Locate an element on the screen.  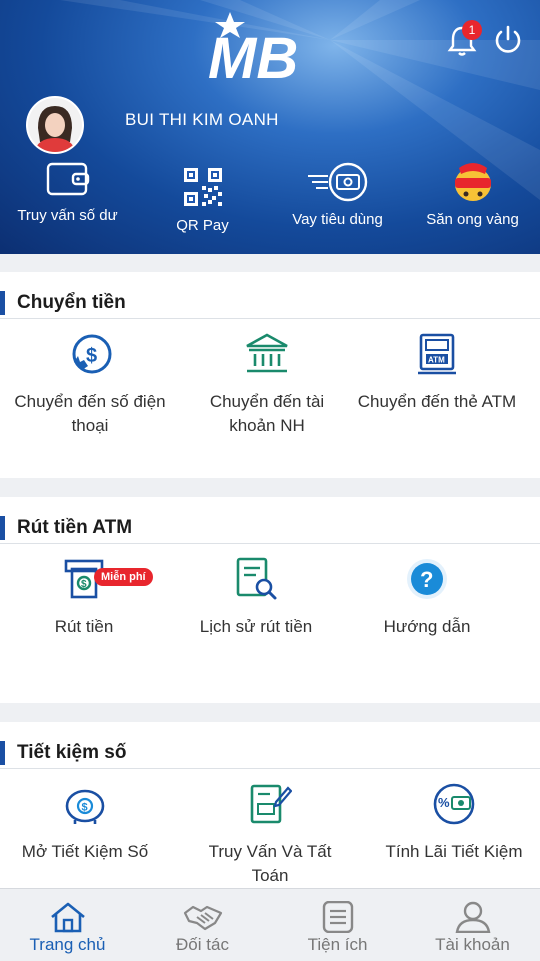
mb-logo: MB is located at coordinates (253, 48).